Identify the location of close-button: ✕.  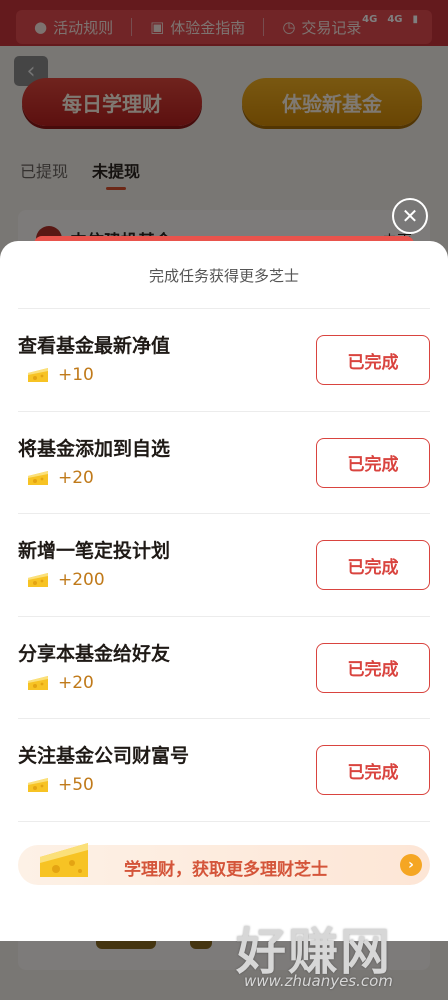
(410, 216).